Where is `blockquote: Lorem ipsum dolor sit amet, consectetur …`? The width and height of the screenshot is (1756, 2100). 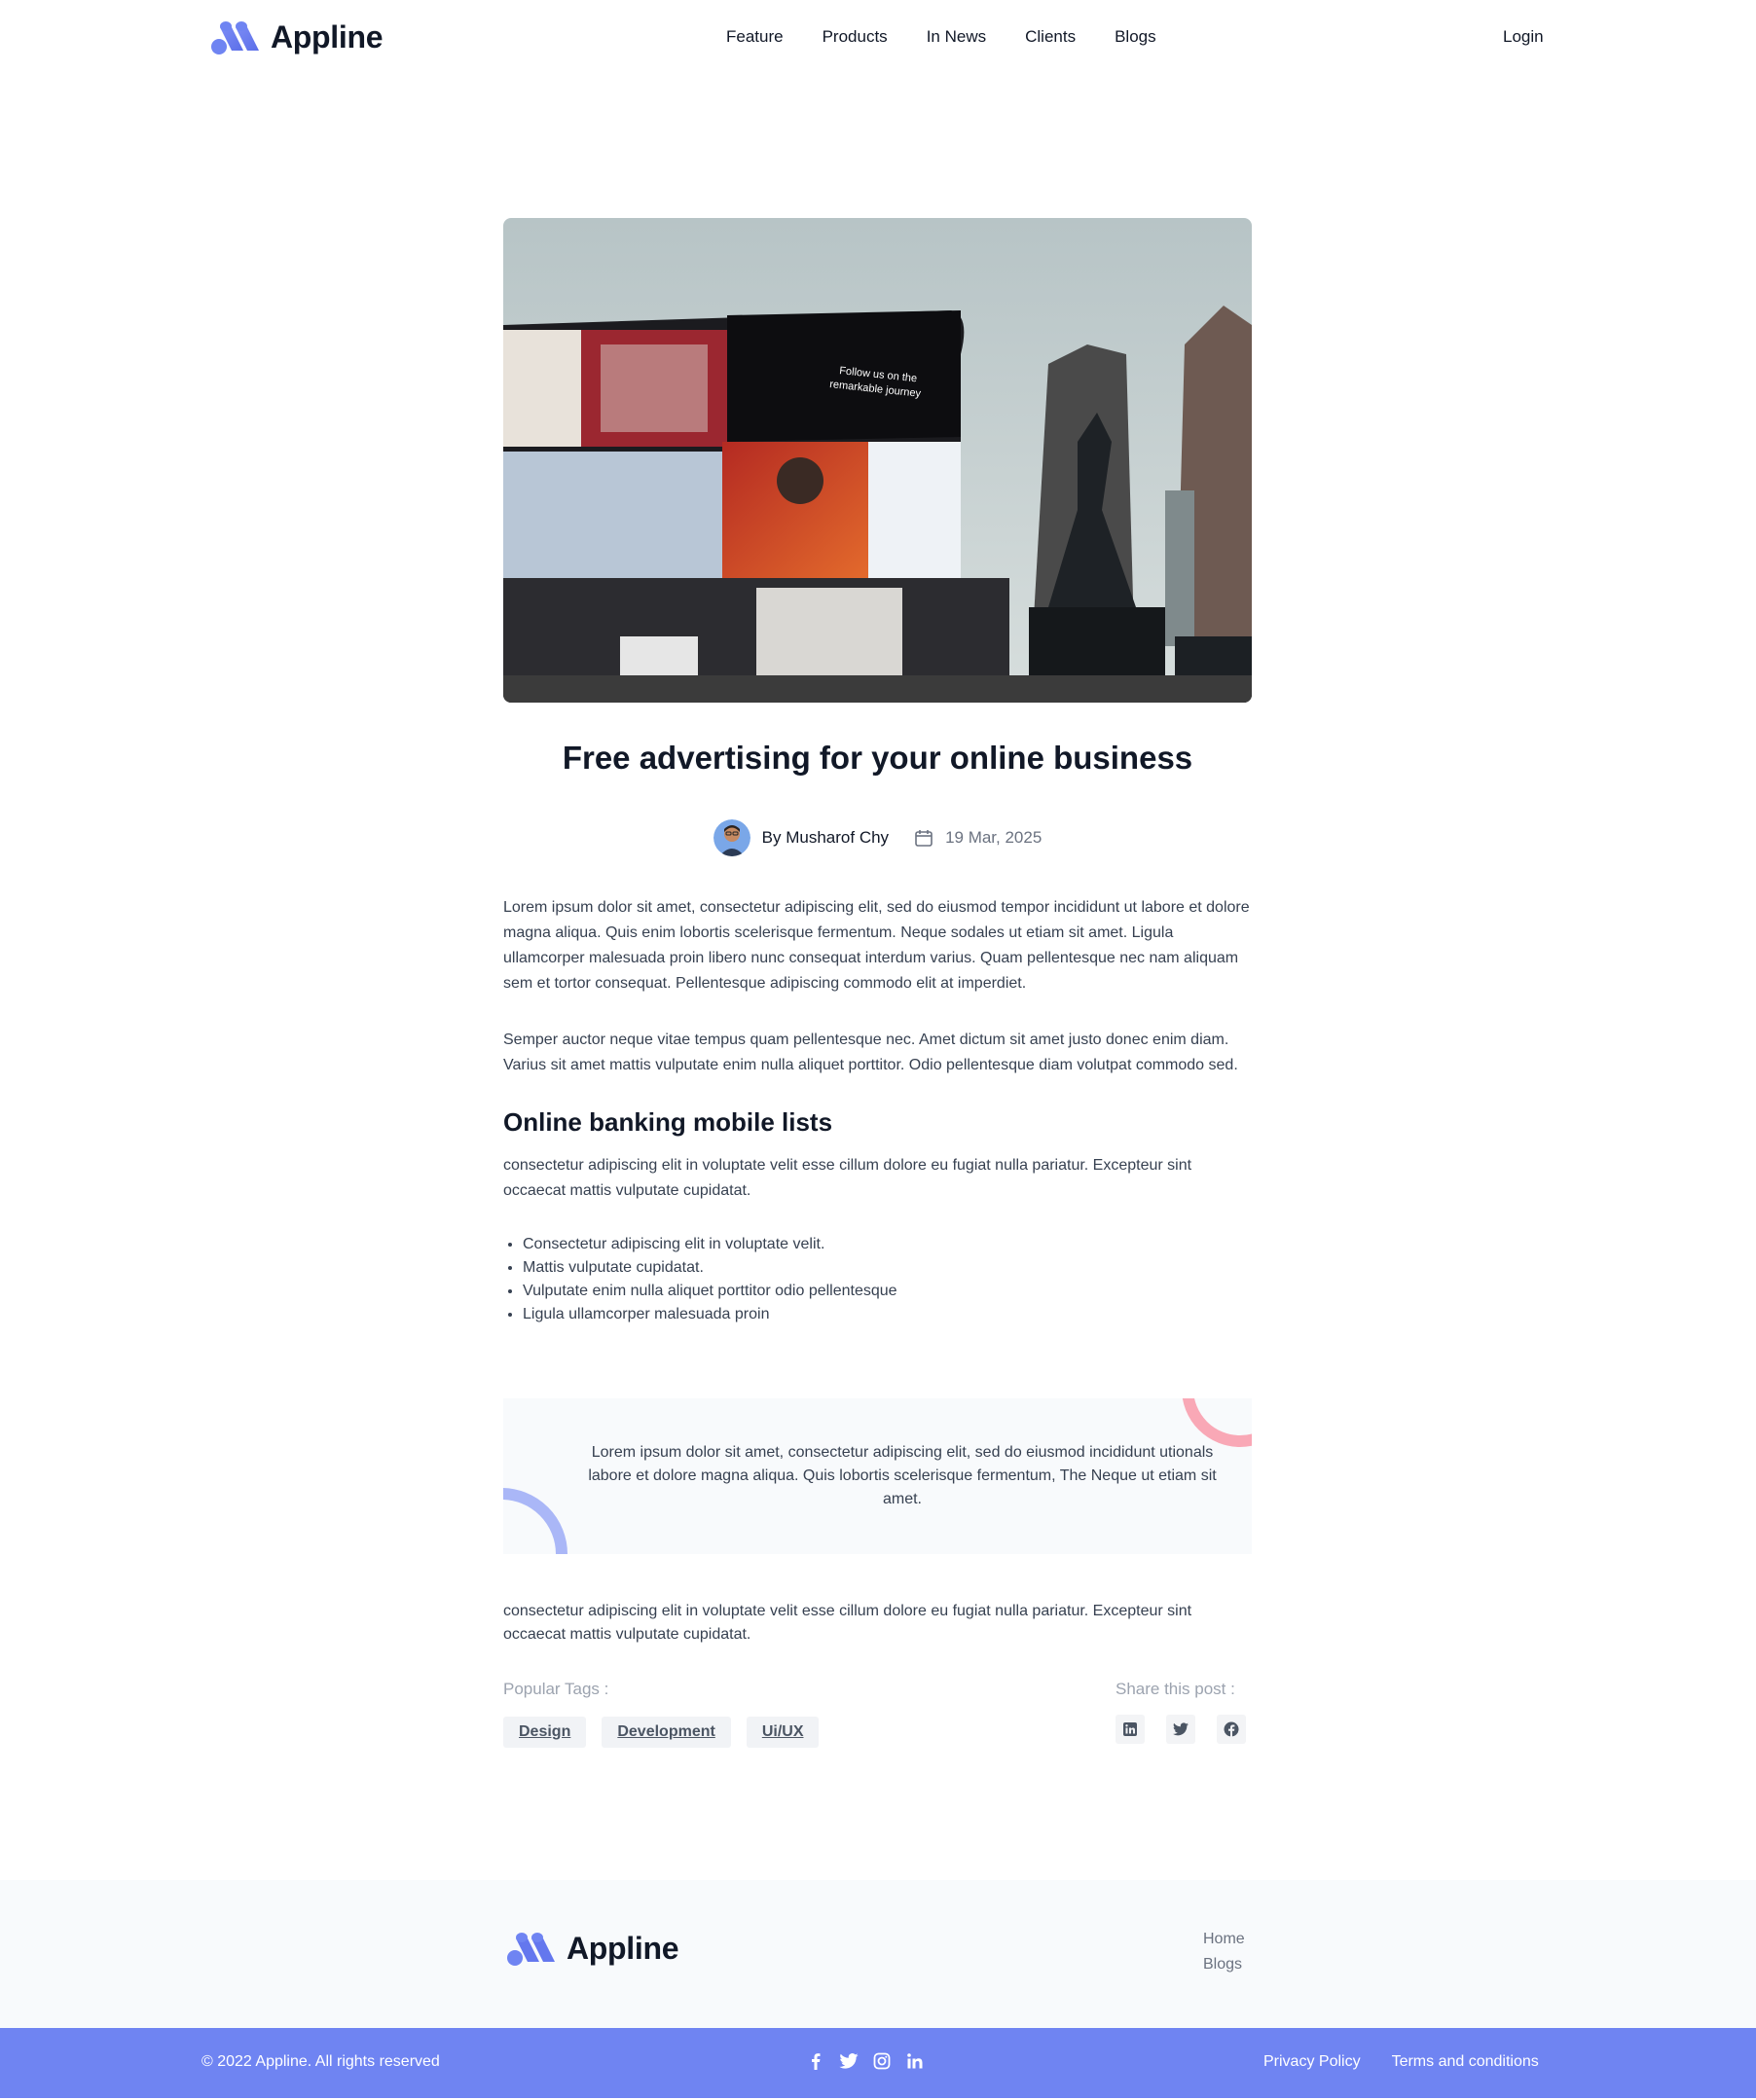 blockquote: Lorem ipsum dolor sit amet, consectetur … is located at coordinates (877, 1476).